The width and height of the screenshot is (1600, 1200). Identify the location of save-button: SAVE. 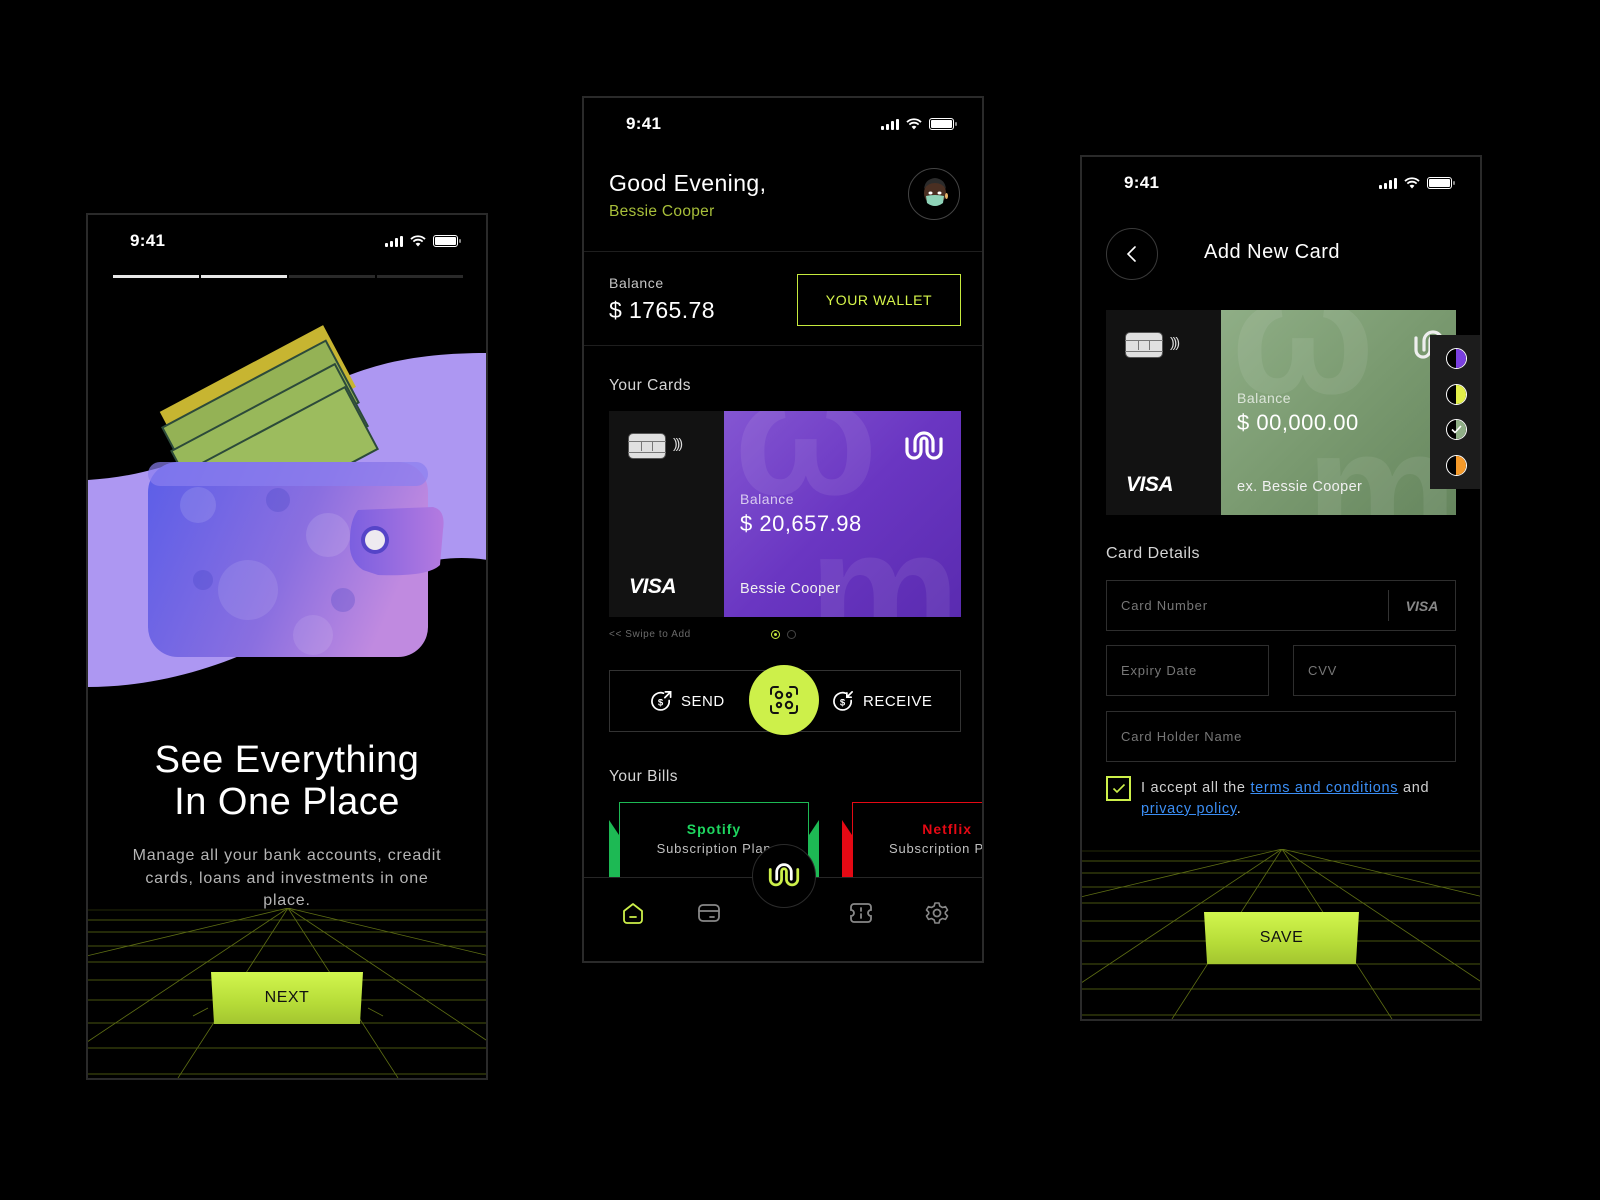
(1281, 938).